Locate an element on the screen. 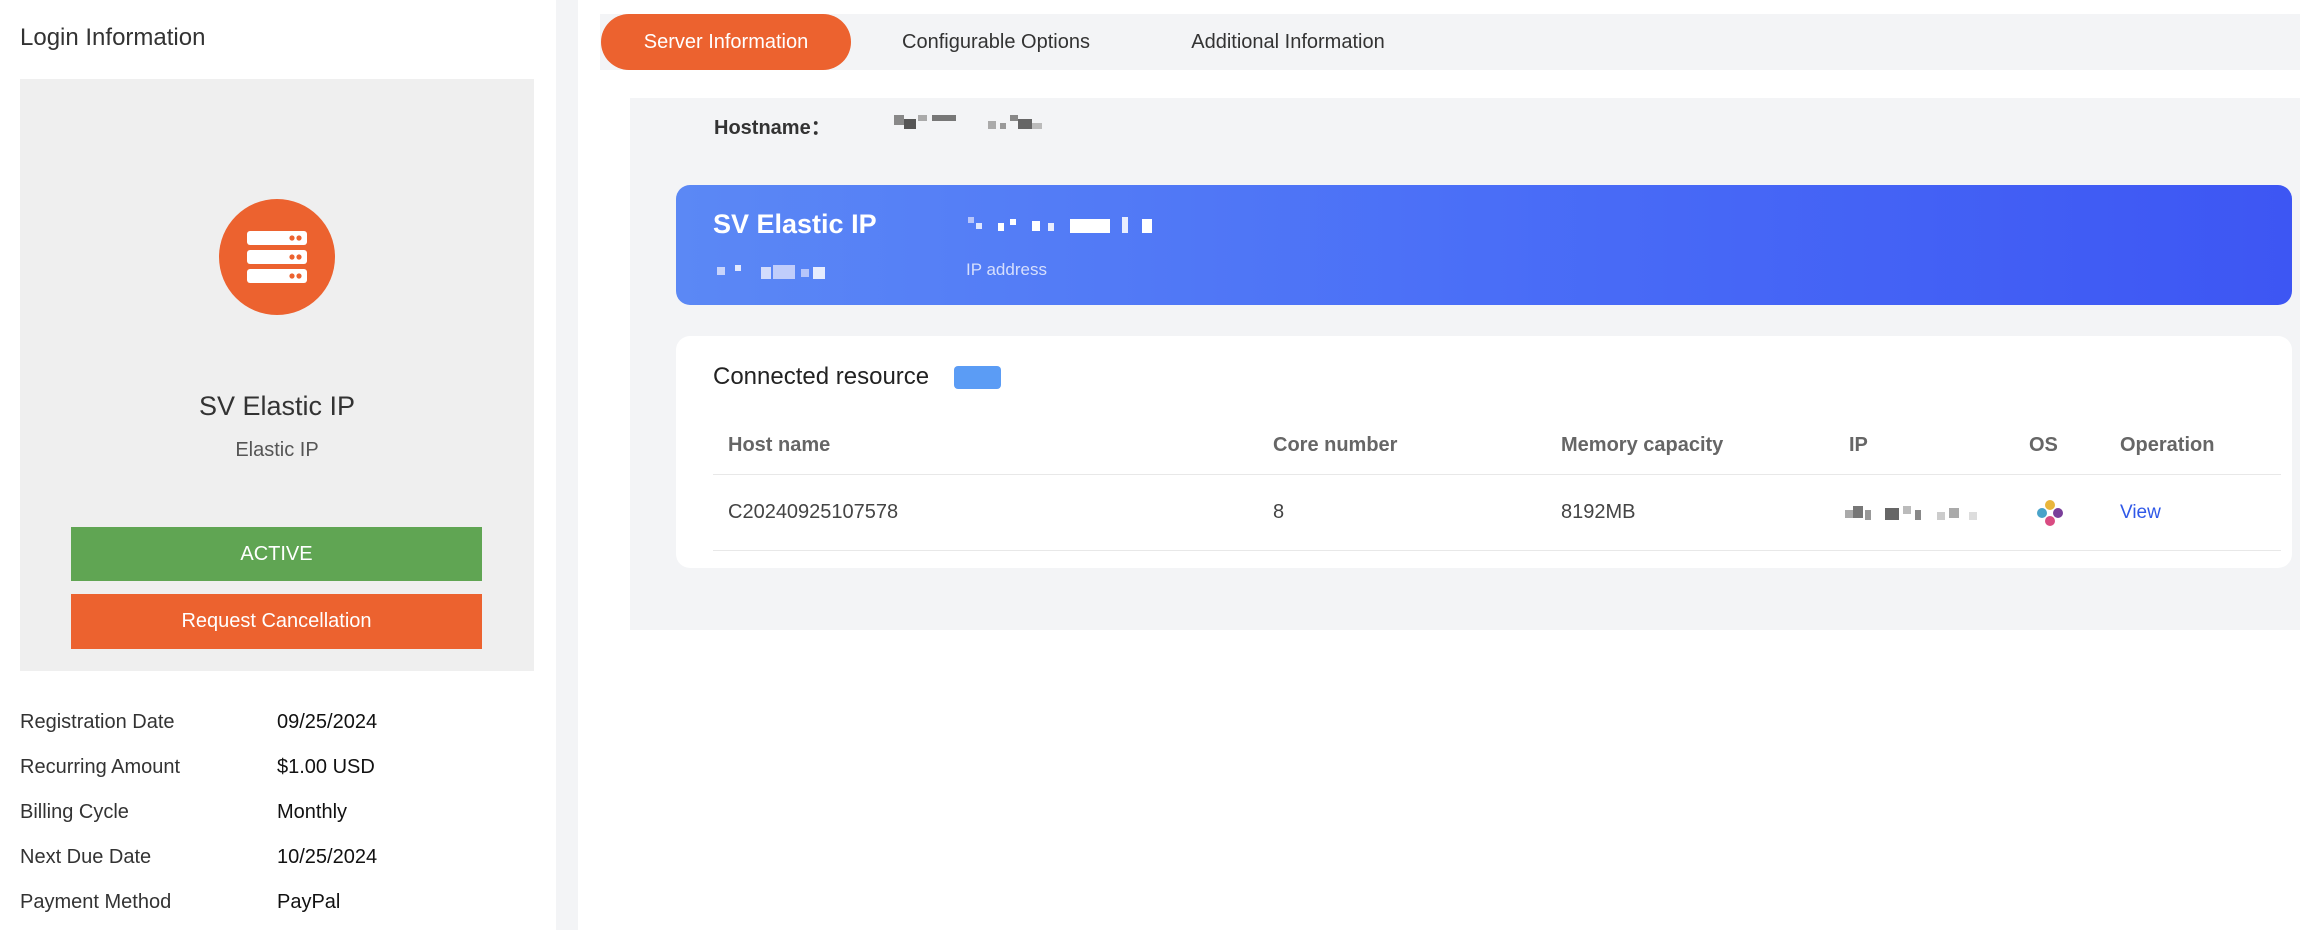  hostname-value-redacted is located at coordinates (968, 122).